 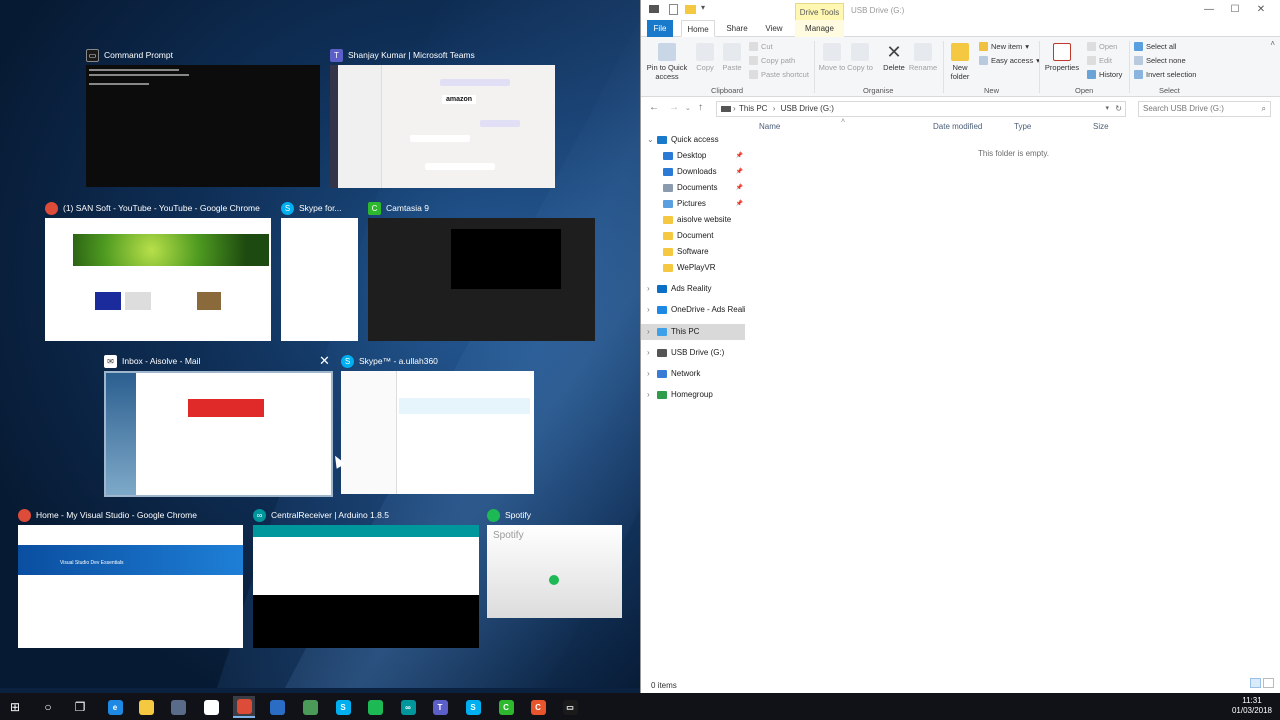 I want to click on easy-access-button: Easy access ▾, so click(x=1009, y=60).